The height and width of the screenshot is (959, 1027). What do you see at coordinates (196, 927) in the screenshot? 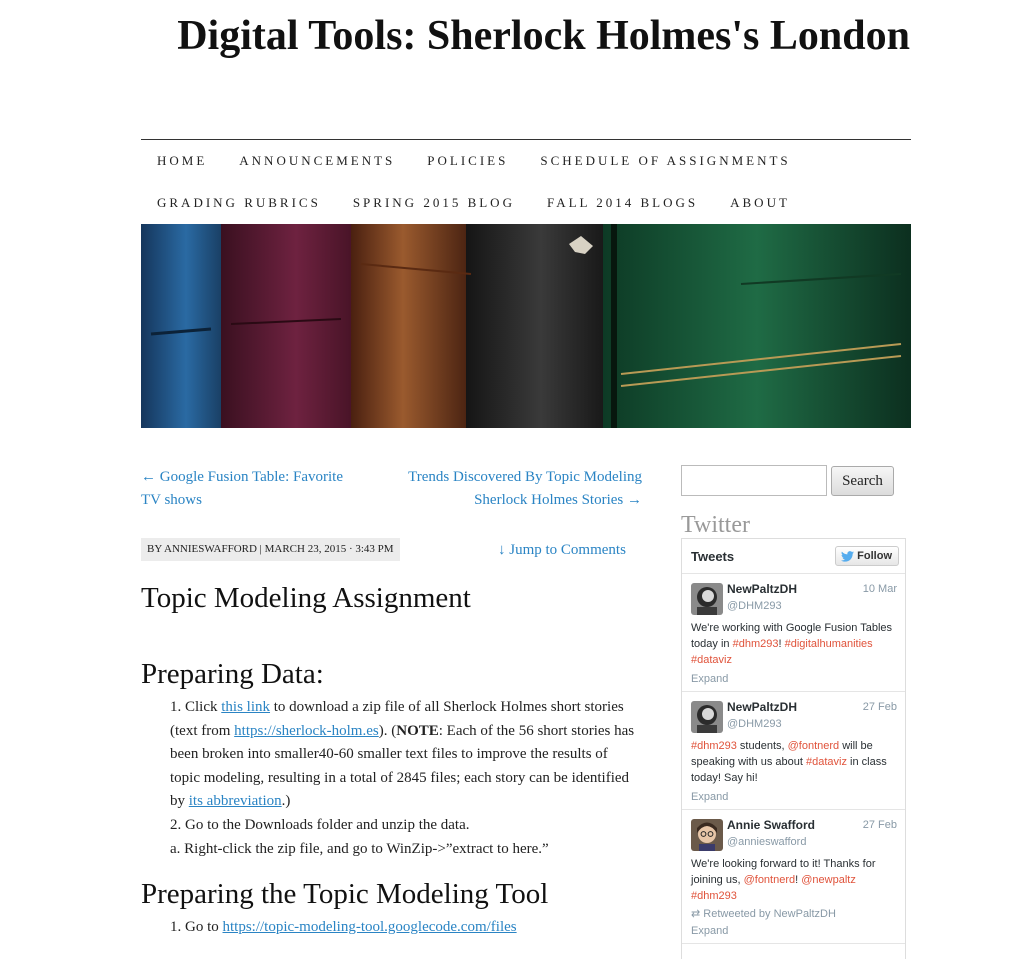
I see `tool-step-1-text: 1. Go to` at bounding box center [196, 927].